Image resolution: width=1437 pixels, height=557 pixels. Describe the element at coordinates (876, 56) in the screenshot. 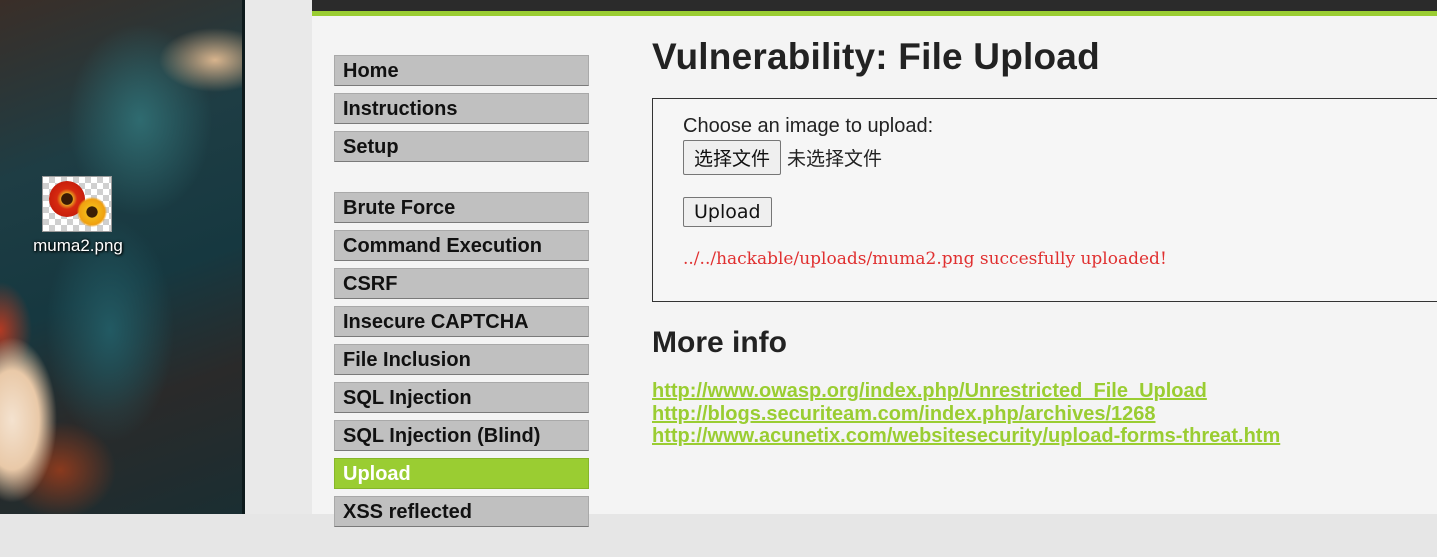

I see `page-title: Vulnerability: File Upload` at that location.